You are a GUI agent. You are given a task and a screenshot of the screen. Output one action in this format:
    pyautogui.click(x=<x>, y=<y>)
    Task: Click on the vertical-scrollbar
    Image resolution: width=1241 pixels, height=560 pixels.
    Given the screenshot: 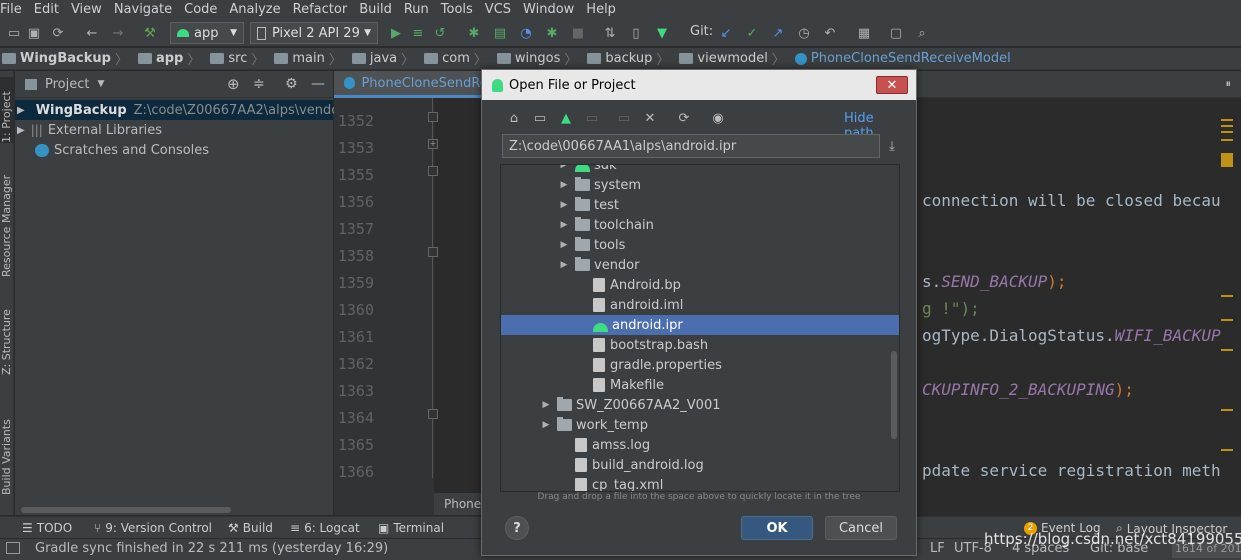 What is the action you would take?
    pyautogui.click(x=894, y=395)
    